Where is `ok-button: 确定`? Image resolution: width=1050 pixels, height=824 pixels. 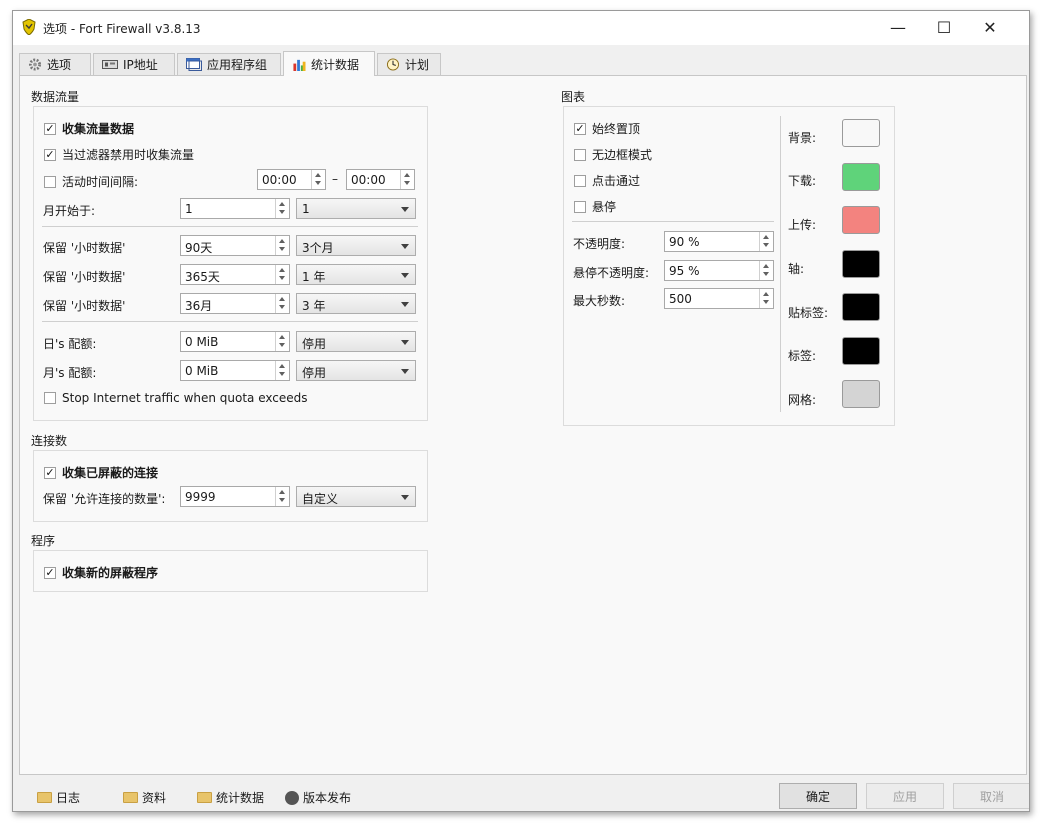 ok-button: 确定 is located at coordinates (818, 796).